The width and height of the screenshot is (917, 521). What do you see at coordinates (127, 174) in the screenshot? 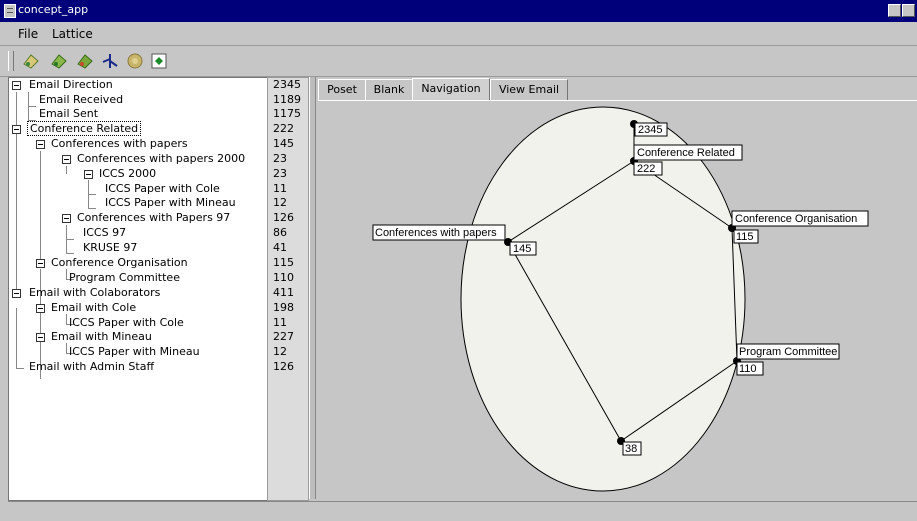
I see `tree-item-iccs-2000: ICCS 2000` at bounding box center [127, 174].